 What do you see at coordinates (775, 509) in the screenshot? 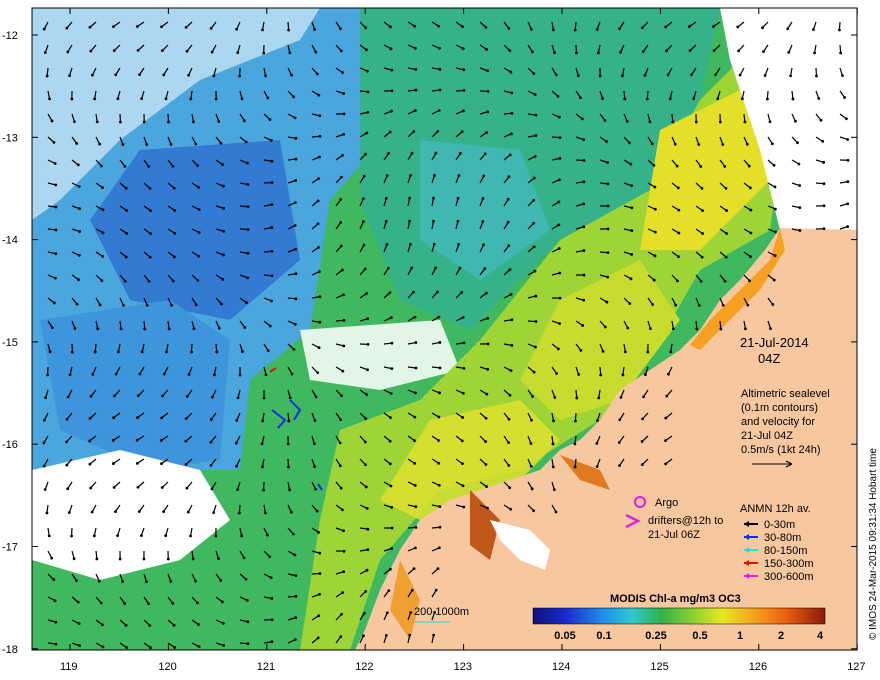
I see `anmn-title: ANMN 12h av.` at bounding box center [775, 509].